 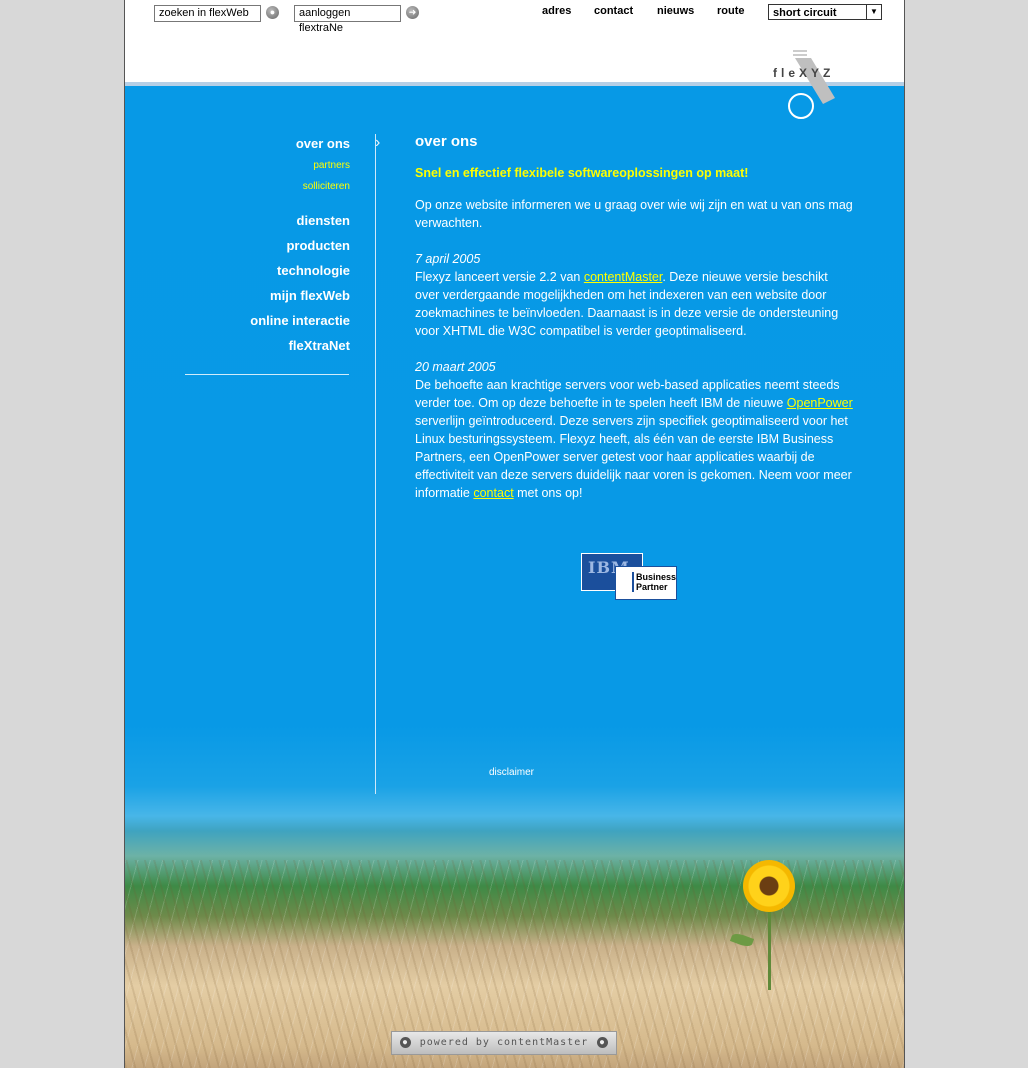 I want to click on quick-select-value: short circuit, so click(x=805, y=13).